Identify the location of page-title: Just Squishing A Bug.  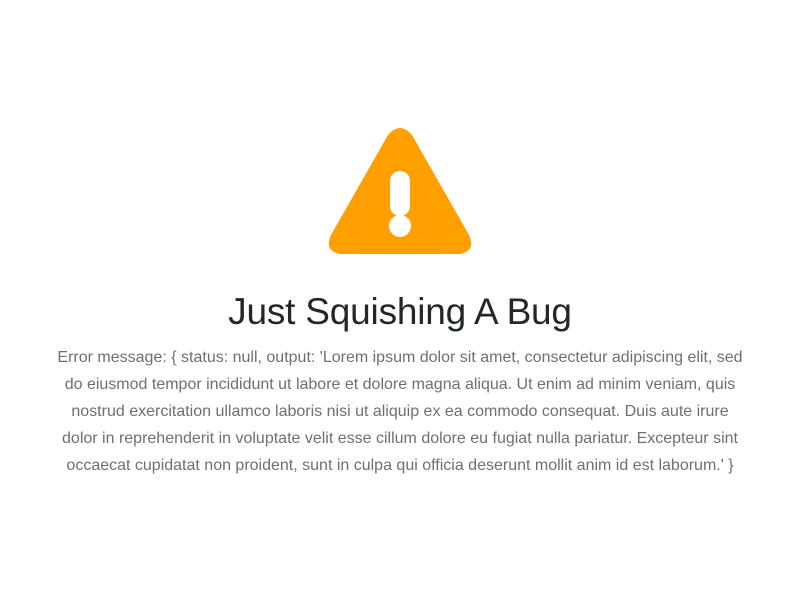
(400, 311).